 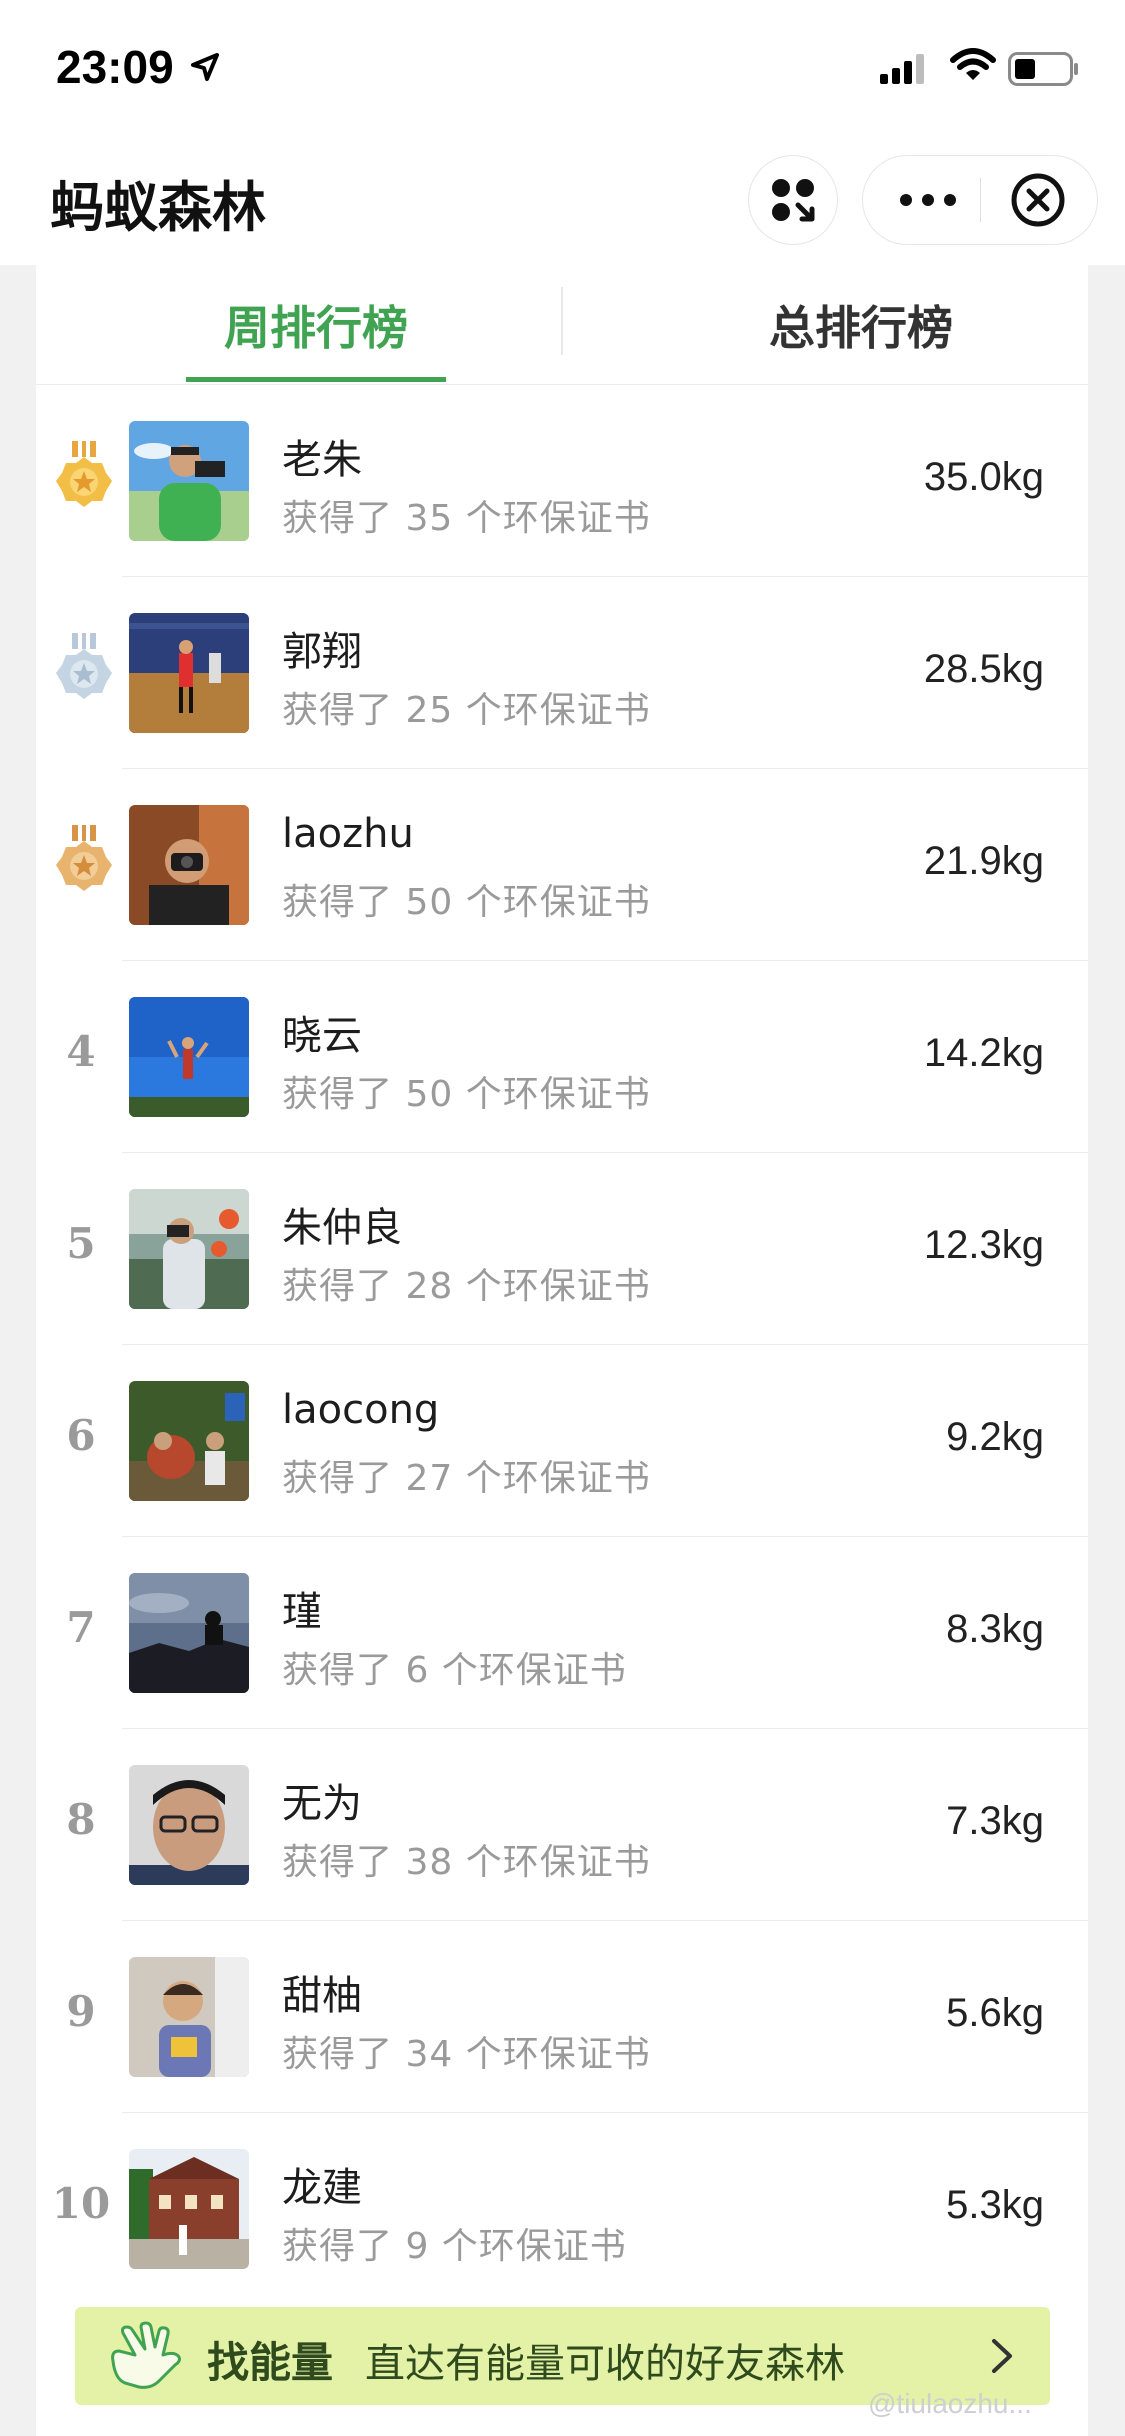 What do you see at coordinates (983, 477) in the screenshot?
I see `energy-value: 35.0kg` at bounding box center [983, 477].